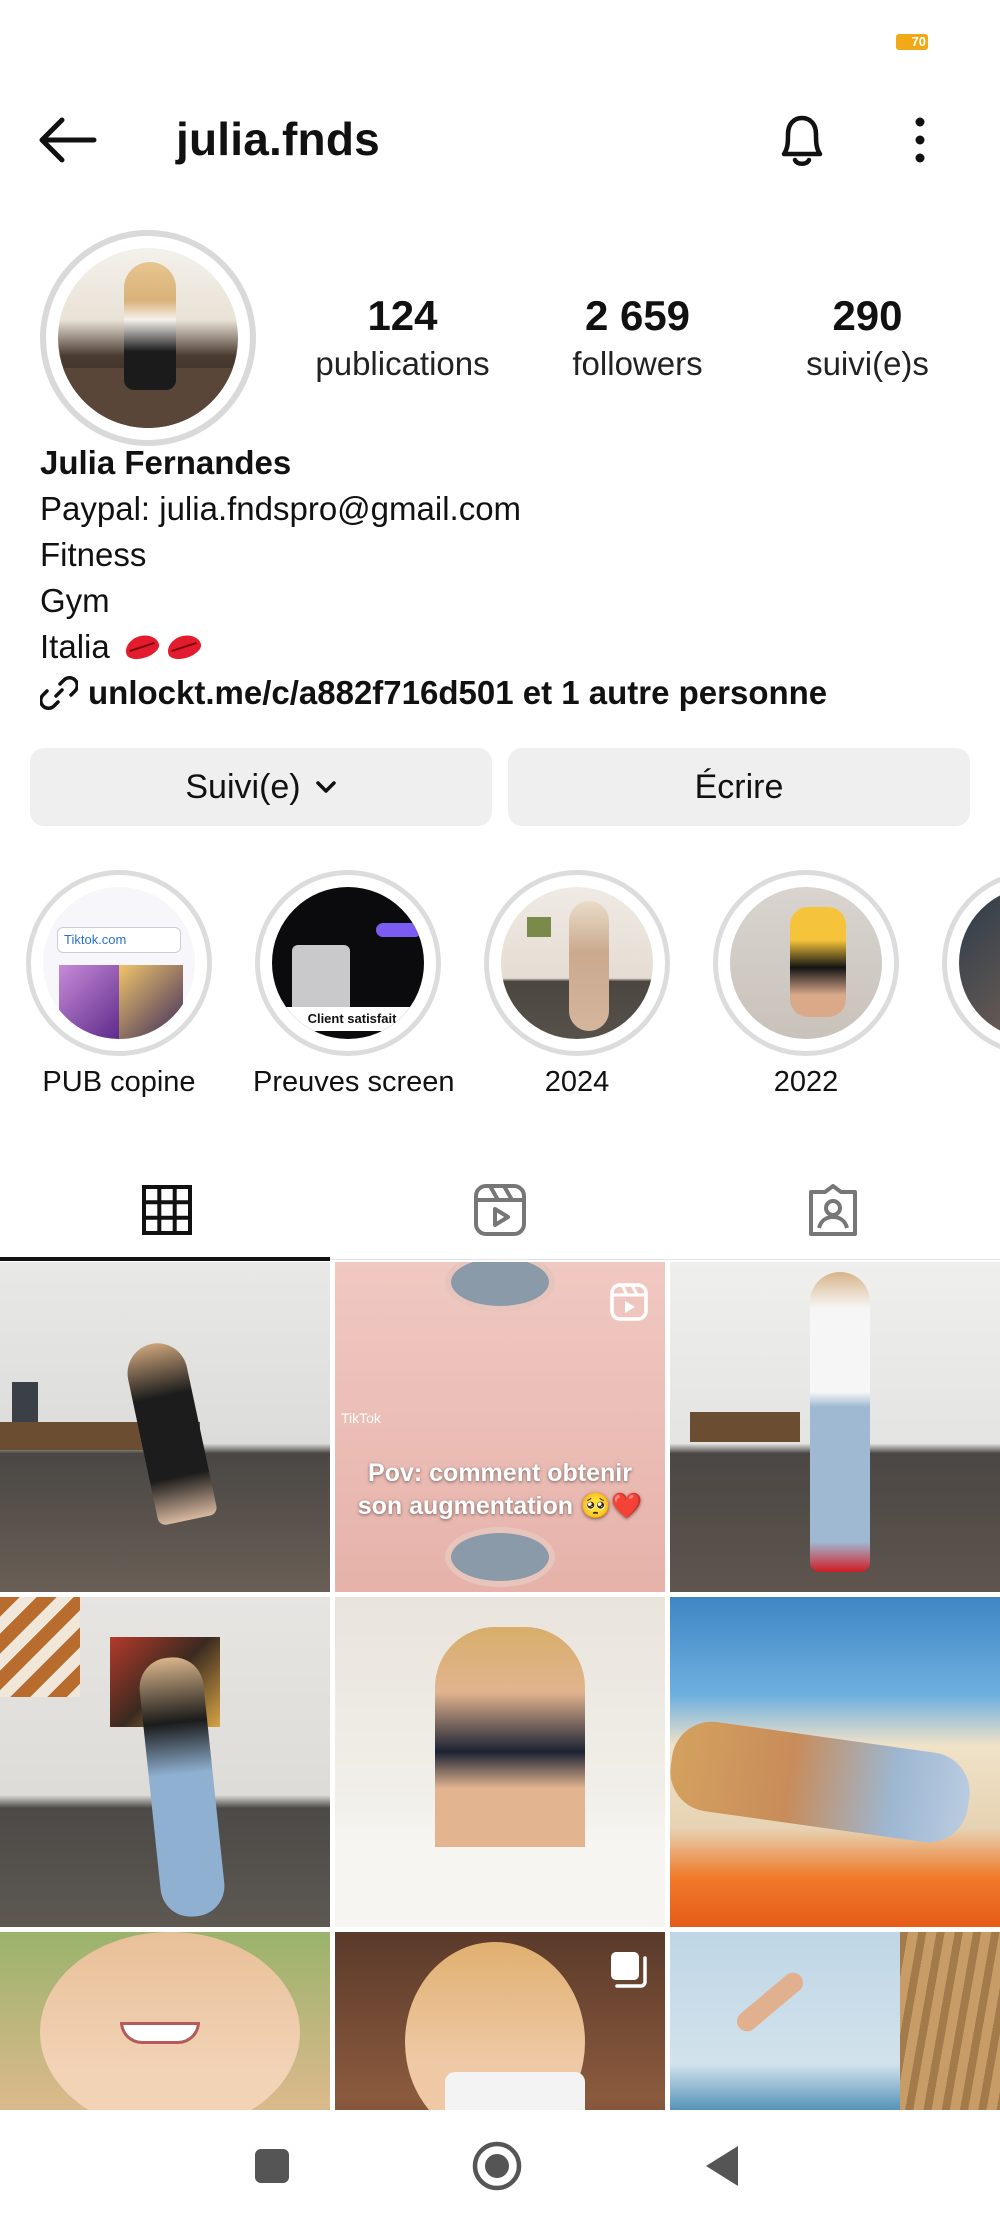  Describe the element at coordinates (281, 508) in the screenshot. I see `bio-paypal: Paypal: julia.fndspro@gmail.com` at that location.